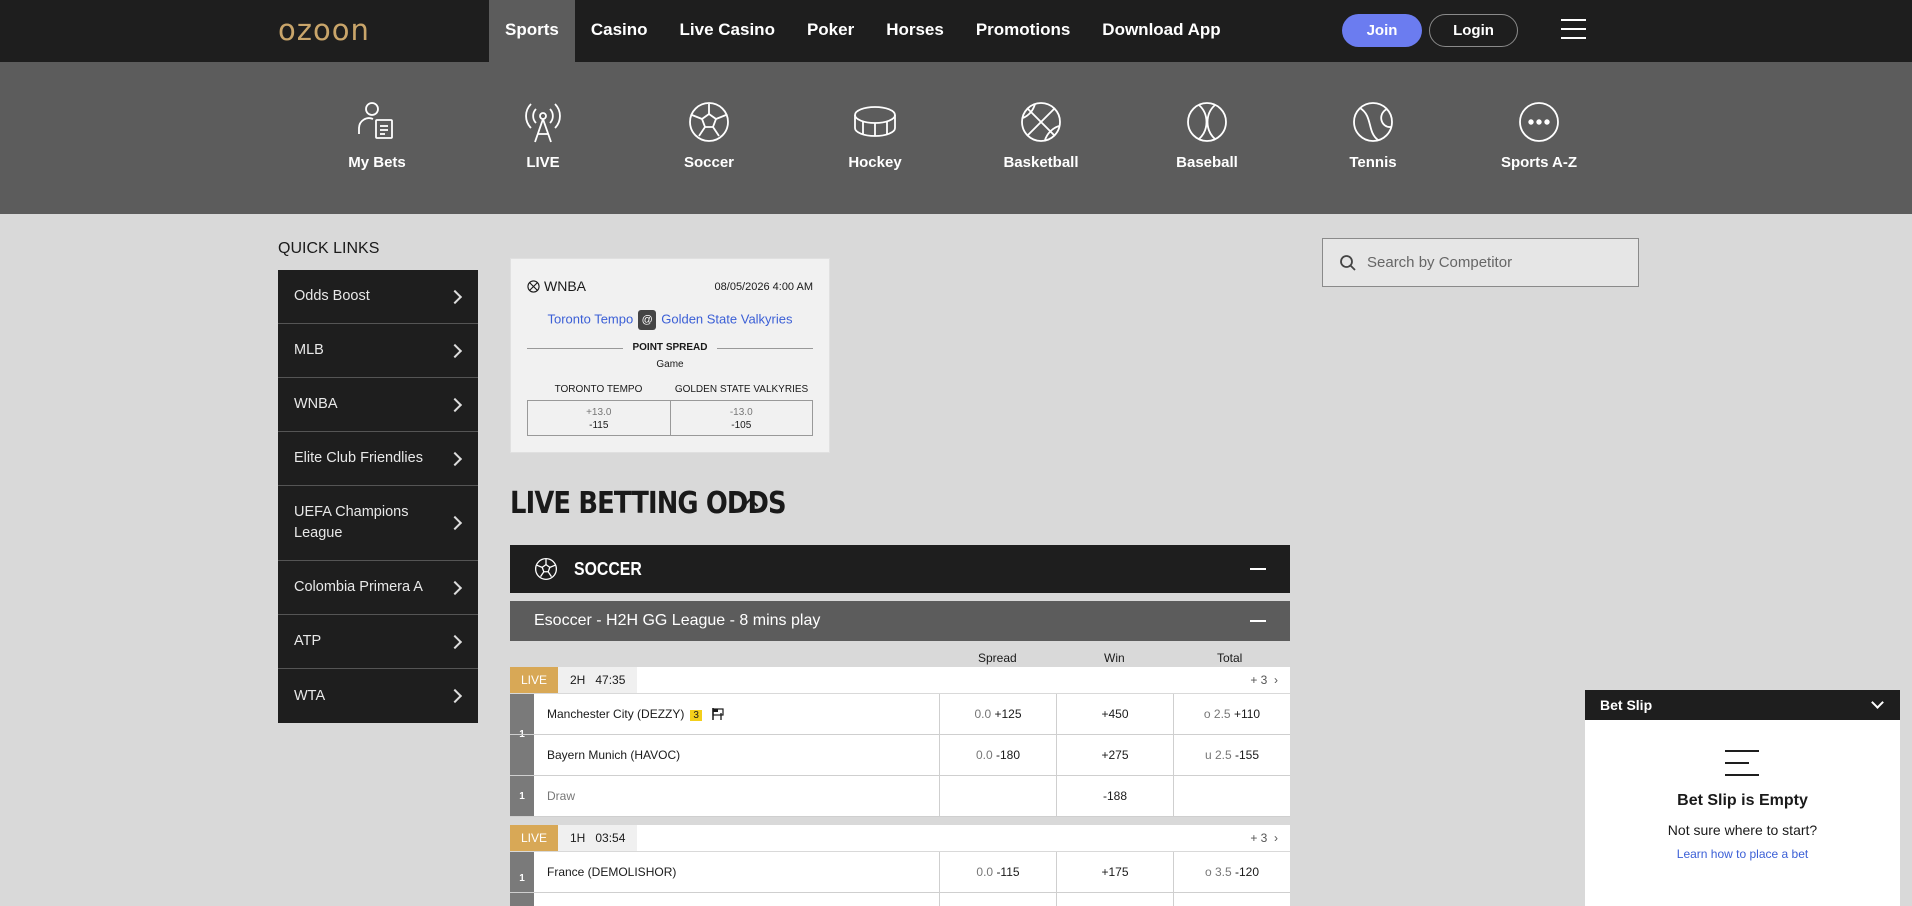 This screenshot has width=1912, height=906. Describe the element at coordinates (598, 389) in the screenshot. I see `card-col-home: TORONTO TEMPO` at that location.